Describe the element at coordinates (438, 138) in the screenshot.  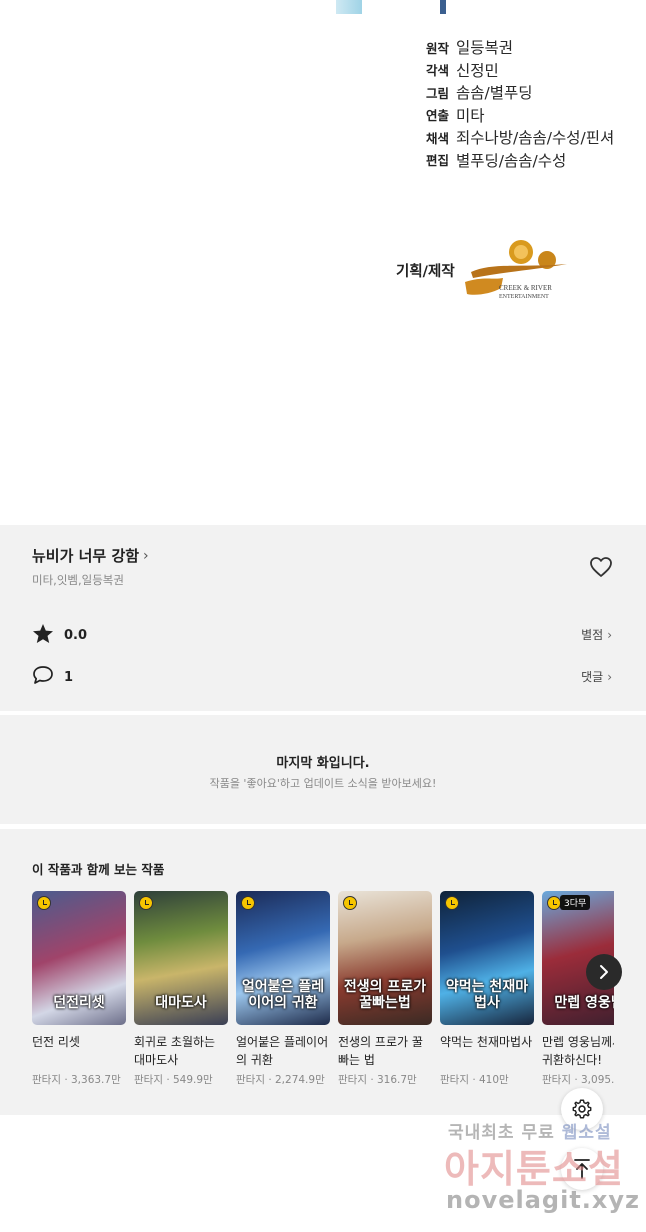
I see `credit-role: 채색` at that location.